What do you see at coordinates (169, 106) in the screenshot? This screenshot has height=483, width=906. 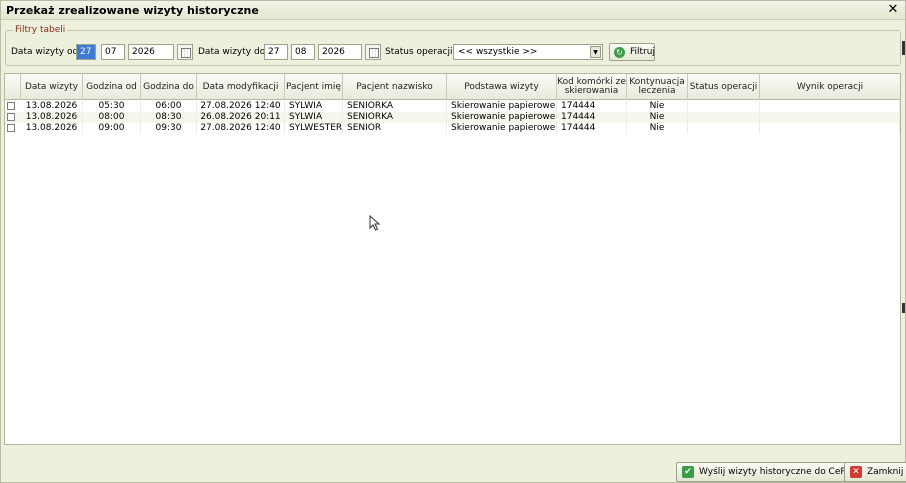 I see `cell-time-to: 06:00` at bounding box center [169, 106].